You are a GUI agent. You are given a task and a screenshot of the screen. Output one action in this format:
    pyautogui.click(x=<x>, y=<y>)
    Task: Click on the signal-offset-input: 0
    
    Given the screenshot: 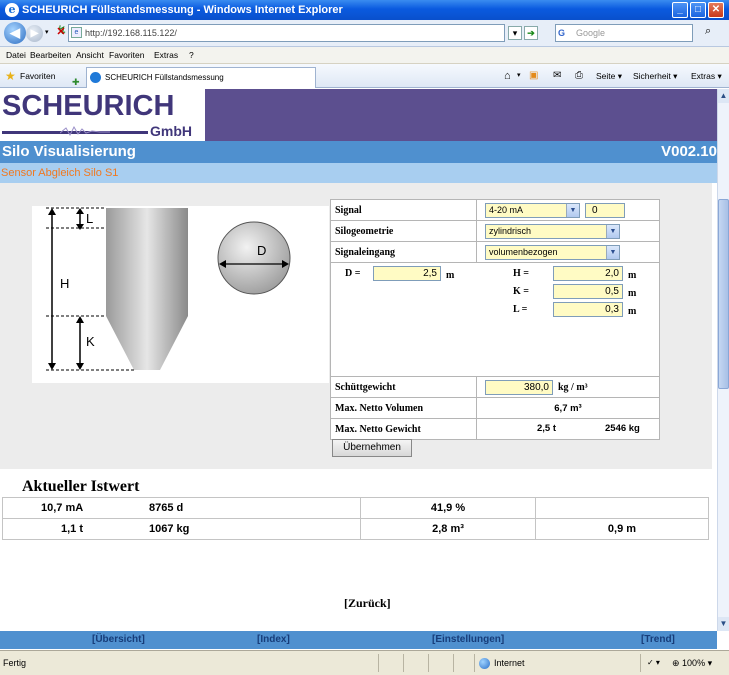 What is the action you would take?
    pyautogui.click(x=605, y=210)
    